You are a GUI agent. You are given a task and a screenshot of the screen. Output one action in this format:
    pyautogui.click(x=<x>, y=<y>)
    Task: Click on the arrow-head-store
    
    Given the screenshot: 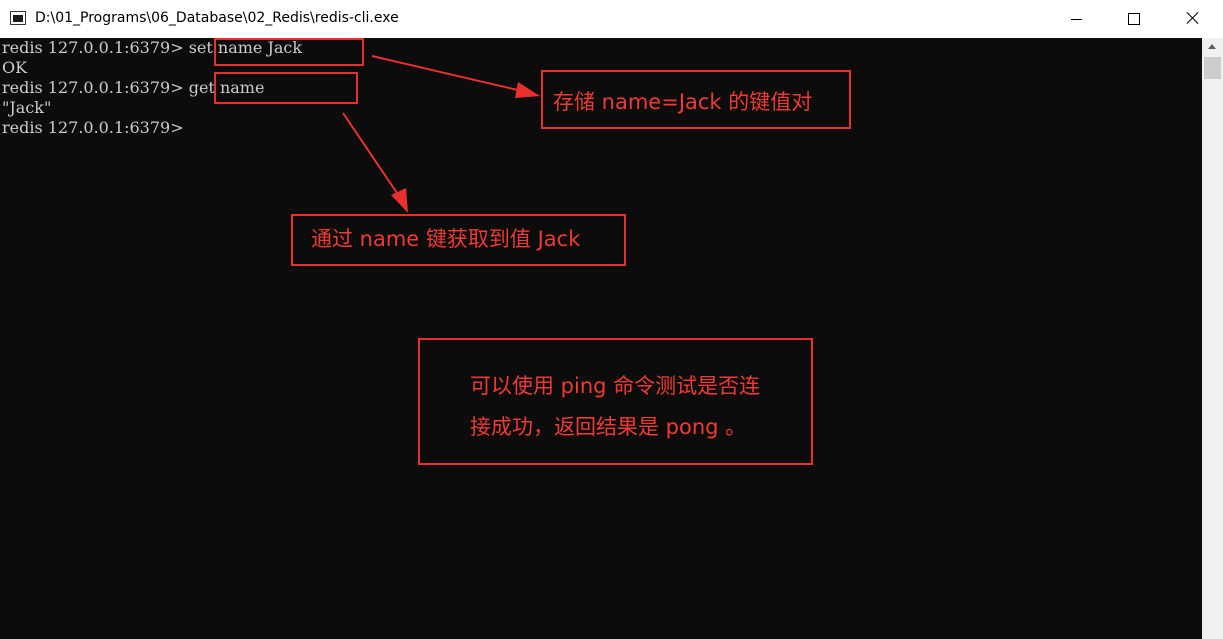 What is the action you would take?
    pyautogui.click(x=527, y=90)
    